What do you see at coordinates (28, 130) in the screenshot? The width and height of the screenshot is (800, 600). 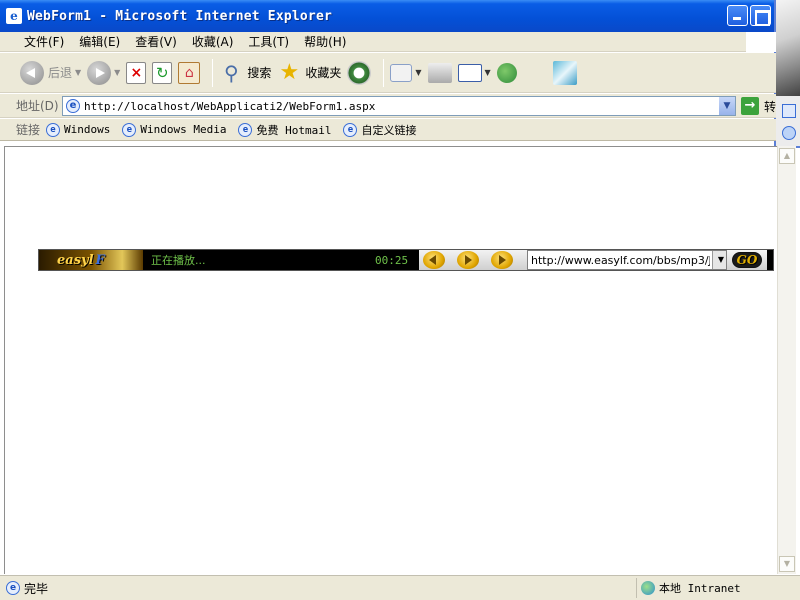 I see `links-label: 链接` at bounding box center [28, 130].